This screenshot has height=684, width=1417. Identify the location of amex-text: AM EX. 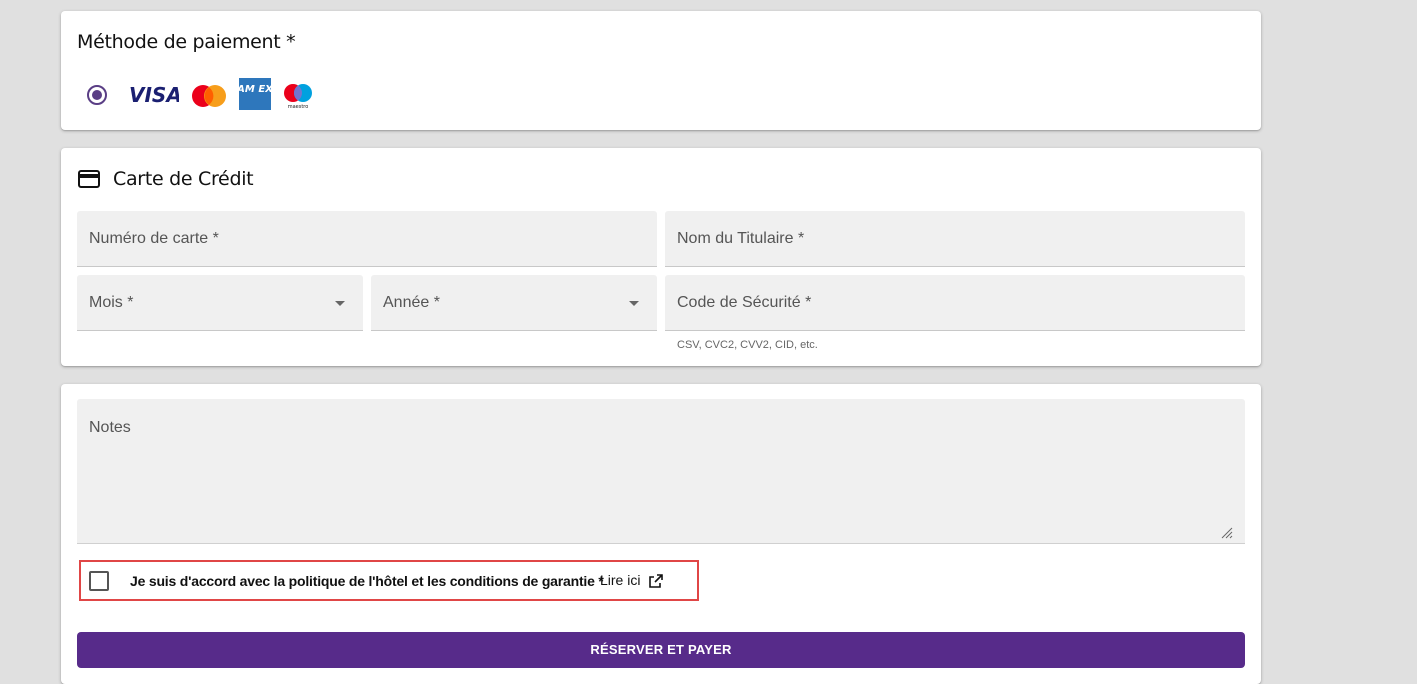
(255, 89).